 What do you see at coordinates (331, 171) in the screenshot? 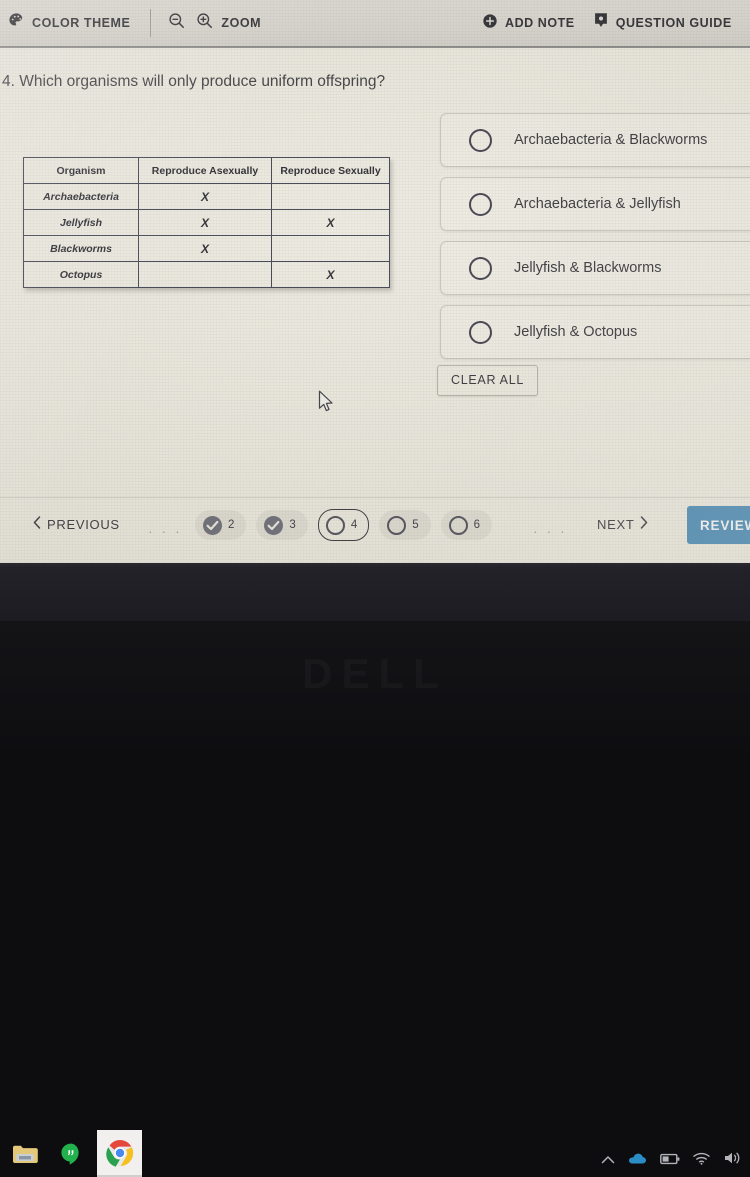
I see `table-header-cell: Reproduce Sexually` at bounding box center [331, 171].